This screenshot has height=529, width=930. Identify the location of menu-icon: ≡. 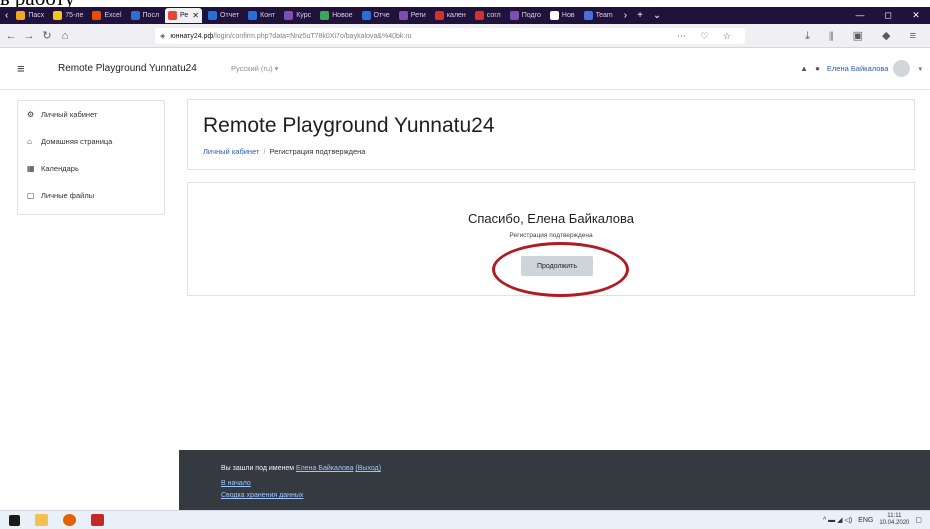
(21, 68).